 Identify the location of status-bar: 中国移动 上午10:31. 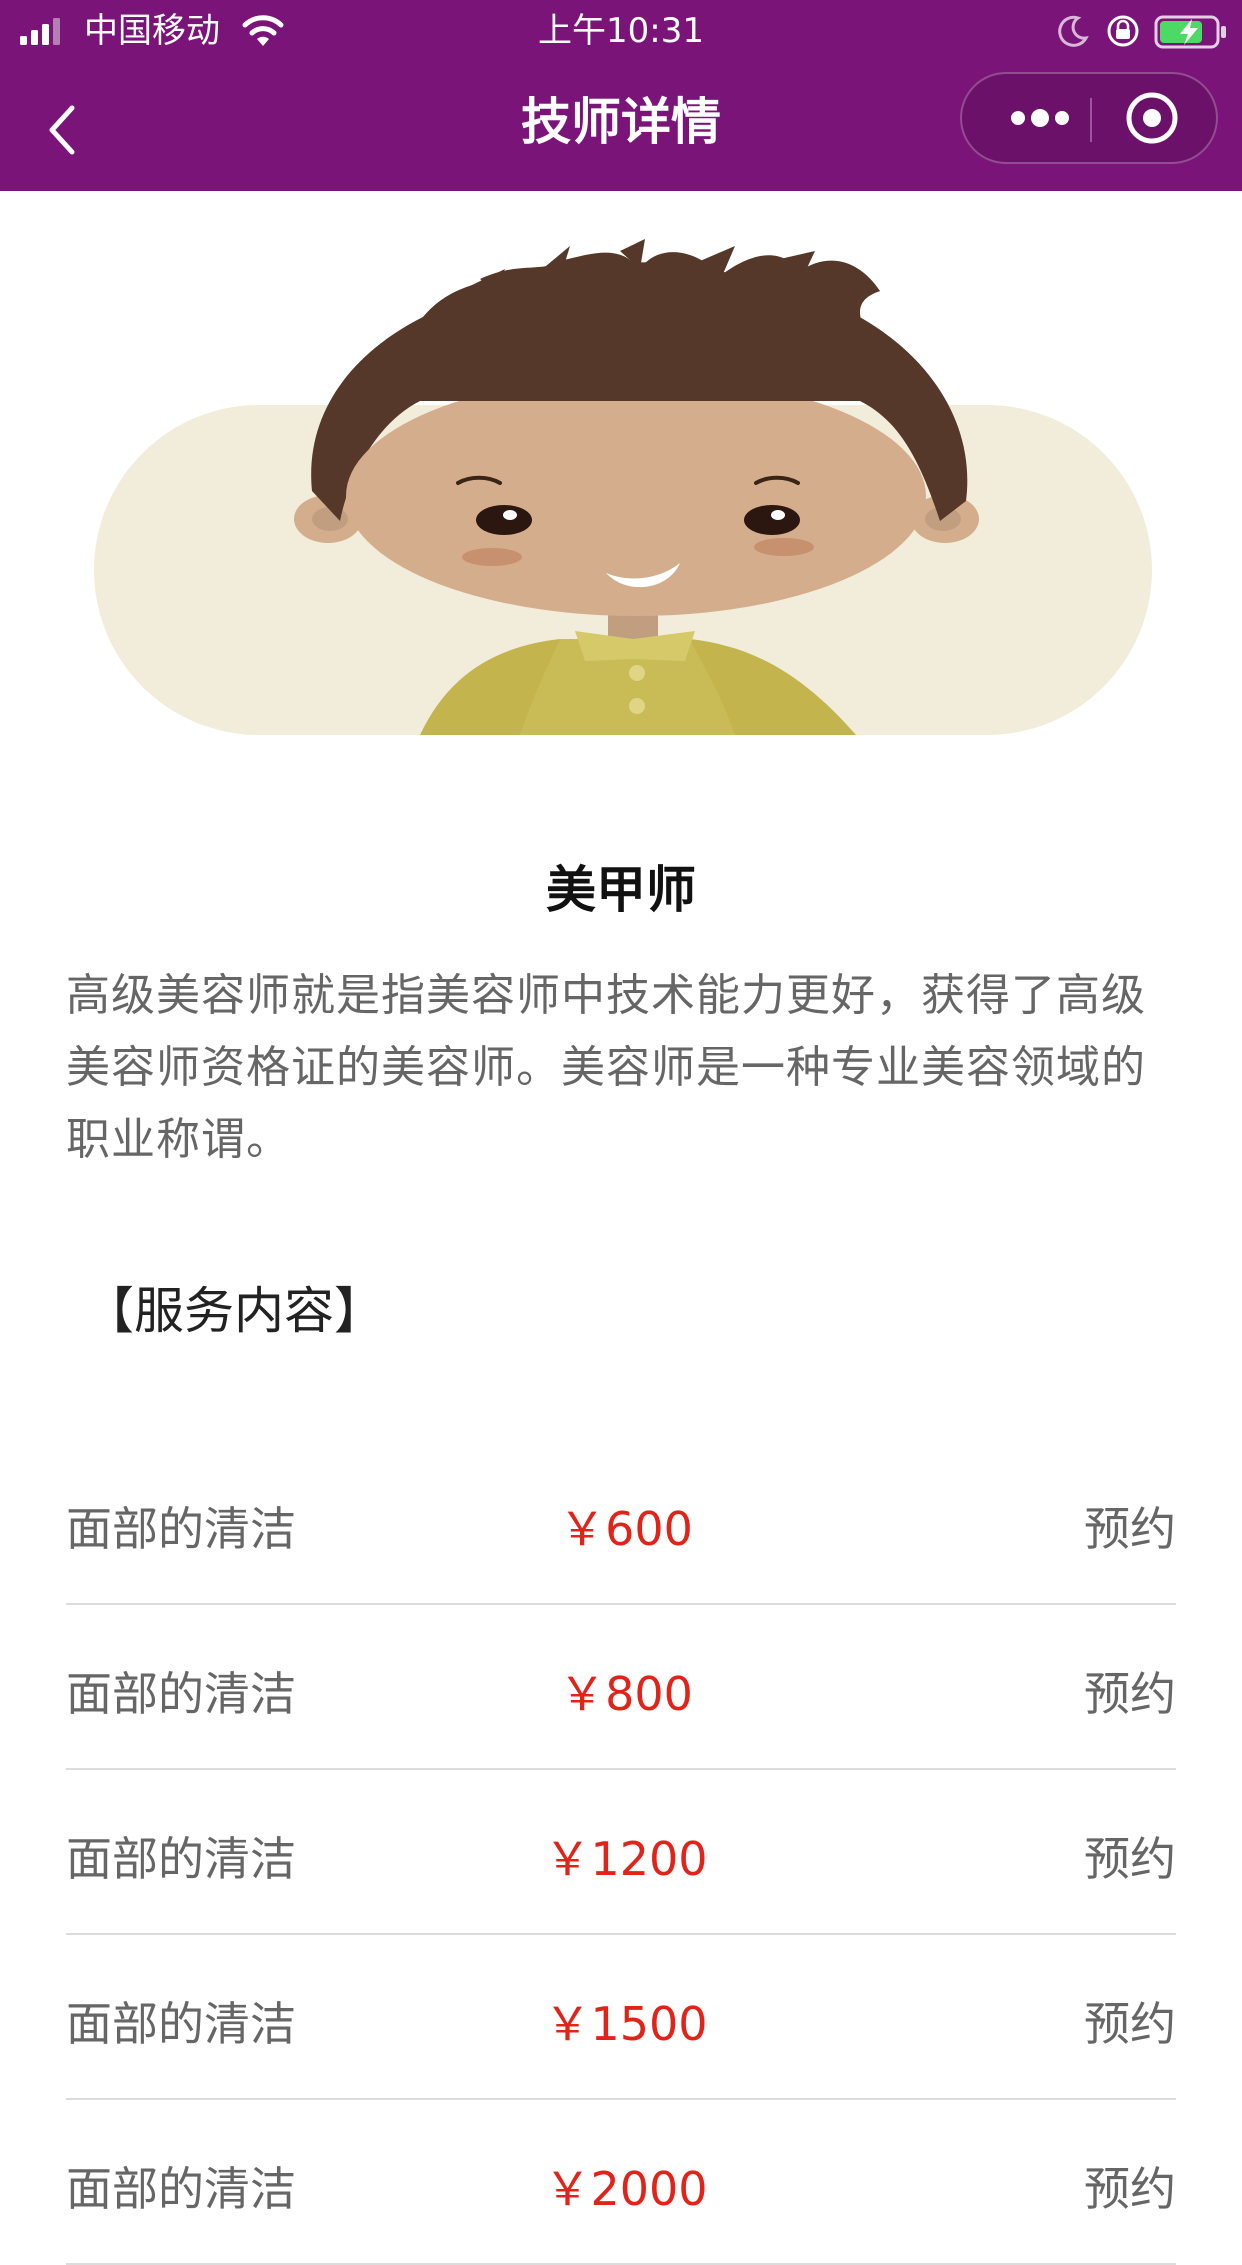
(621, 31).